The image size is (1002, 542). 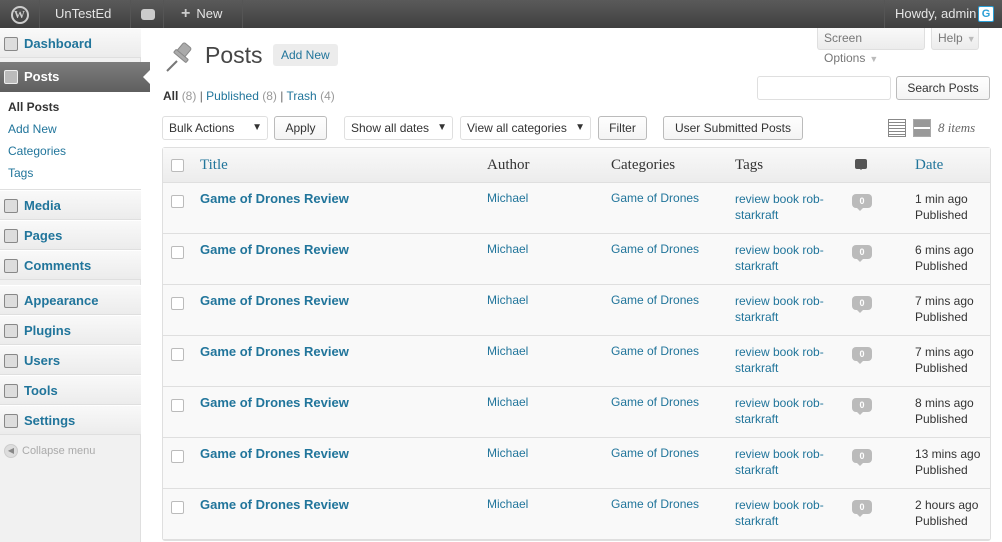 What do you see at coordinates (70, 330) in the screenshot?
I see `menu-item-plugins: Plugins` at bounding box center [70, 330].